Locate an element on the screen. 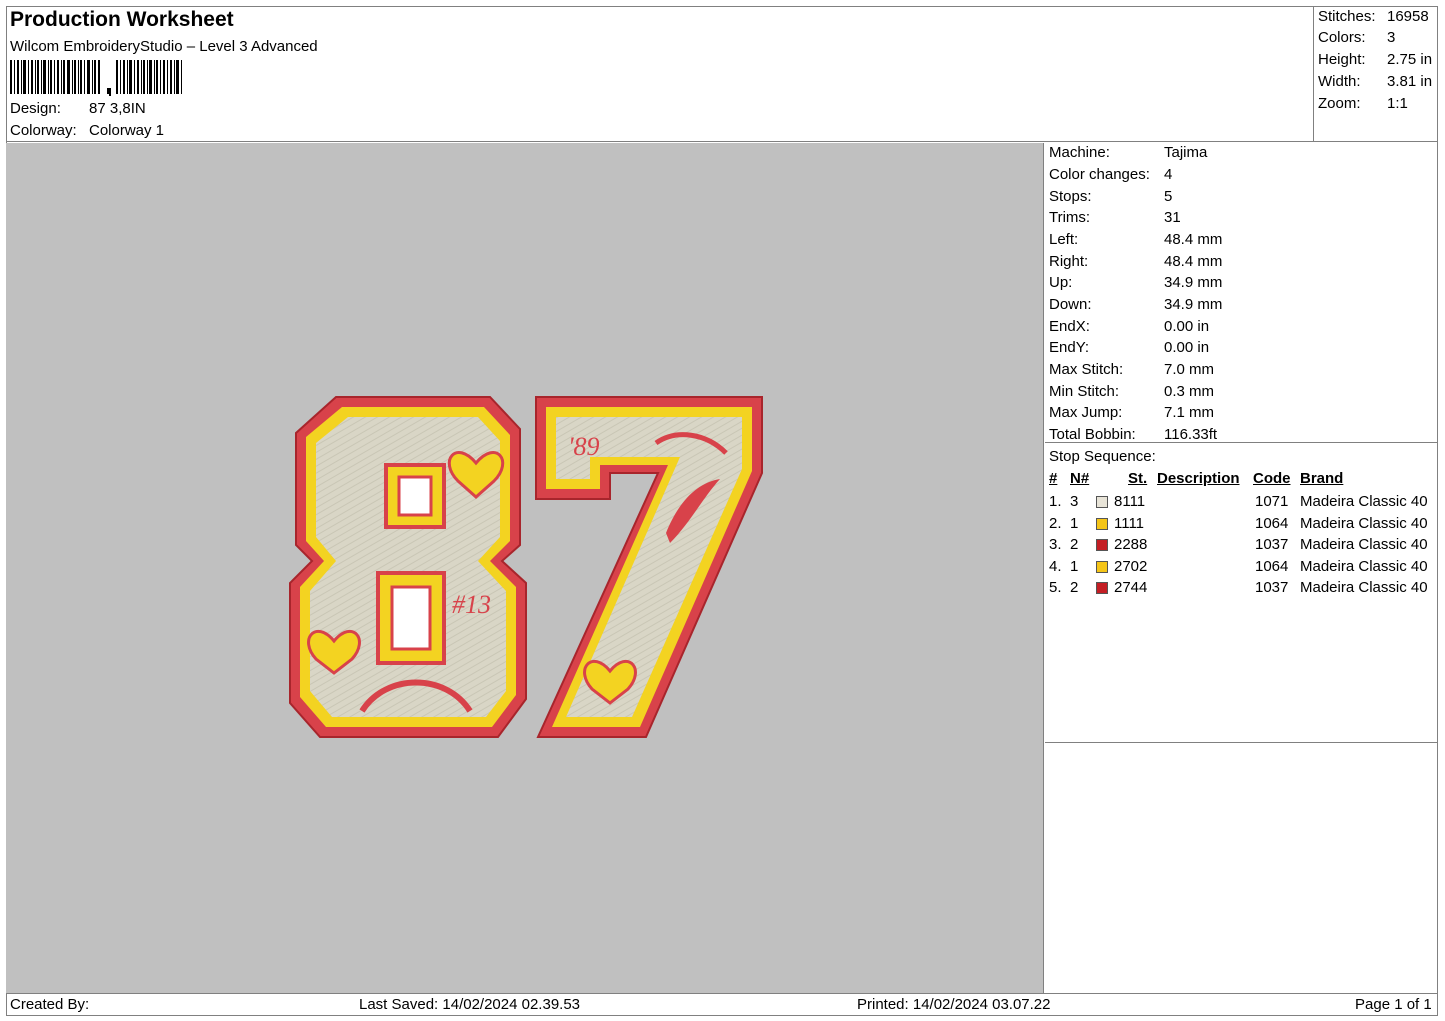 Image resolution: width=1445 pixels, height=1021 pixels. machine-row: EndY: 0.00 in is located at coordinates (1129, 347).